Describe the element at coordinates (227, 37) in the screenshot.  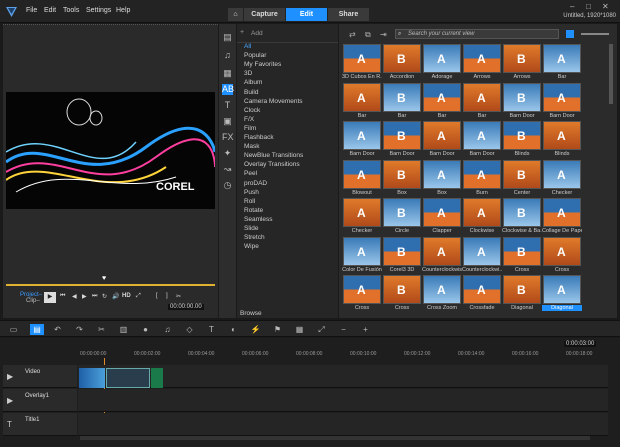
I see `media-icon: ▤` at that location.